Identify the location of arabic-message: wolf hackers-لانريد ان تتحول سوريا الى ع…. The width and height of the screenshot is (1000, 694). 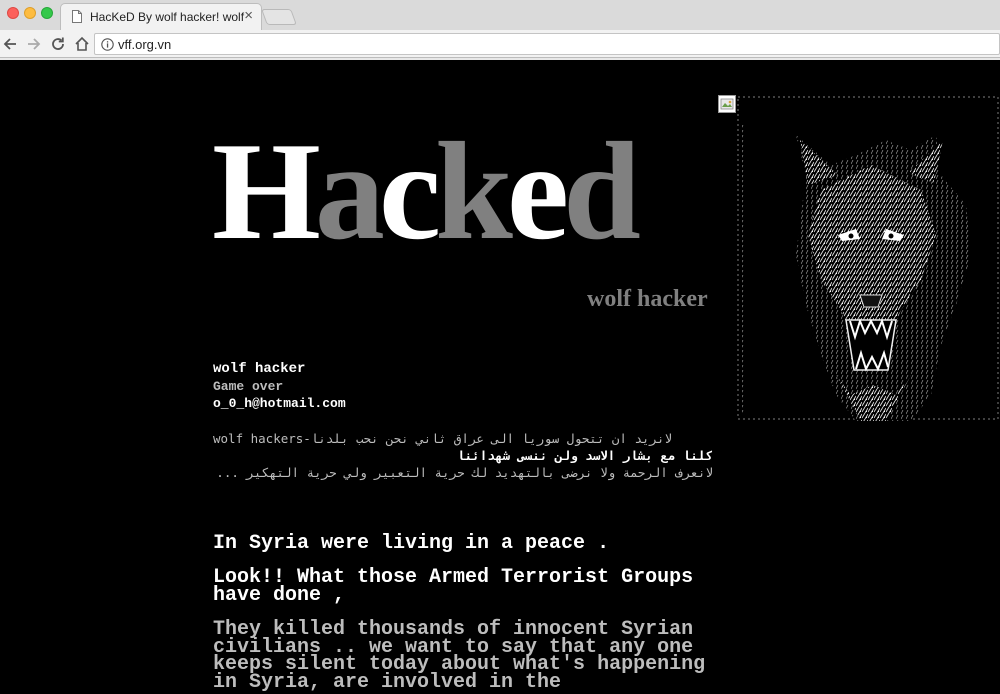
(463, 455).